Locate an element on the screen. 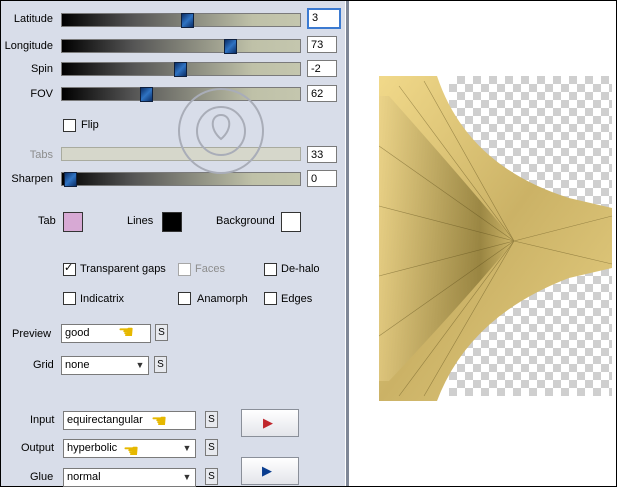 The width and height of the screenshot is (617, 487). input-select: equirectangular is located at coordinates (129, 420).